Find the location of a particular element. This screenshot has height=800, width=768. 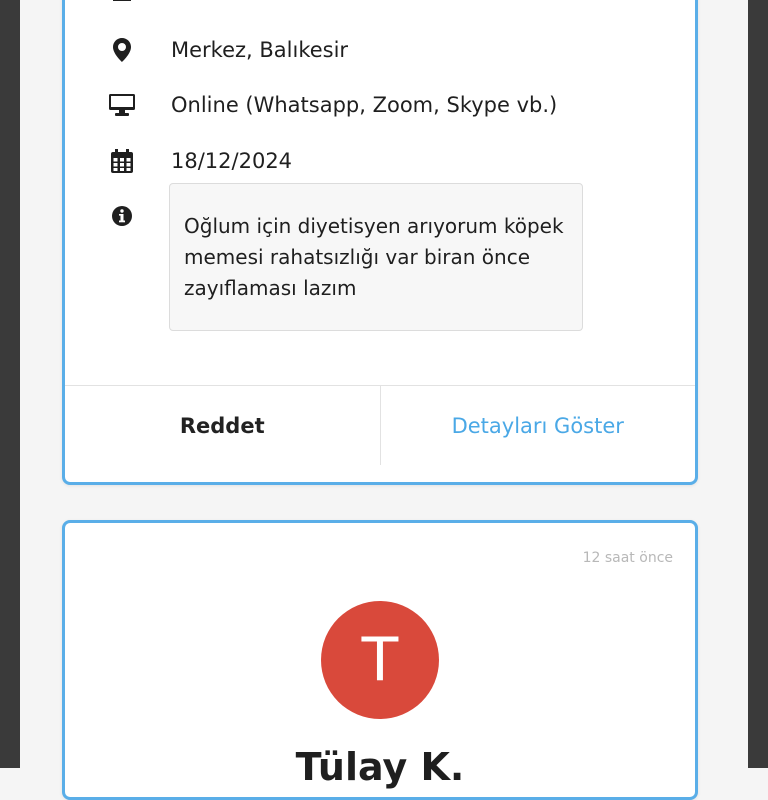

right-frame-bar is located at coordinates (758, 384).